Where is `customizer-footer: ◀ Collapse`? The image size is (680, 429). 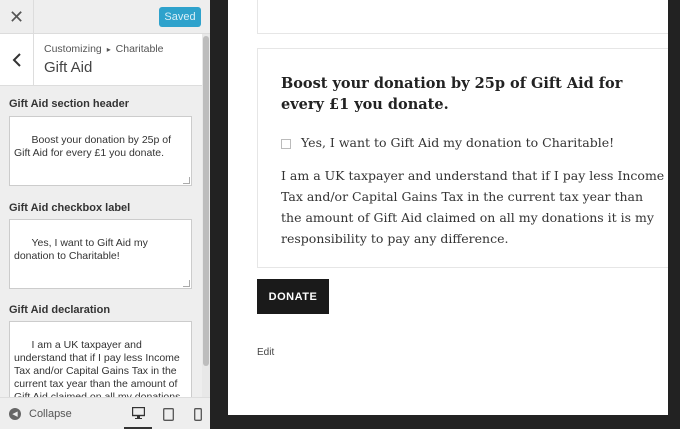
customizer-footer: ◀ Collapse is located at coordinates (105, 413).